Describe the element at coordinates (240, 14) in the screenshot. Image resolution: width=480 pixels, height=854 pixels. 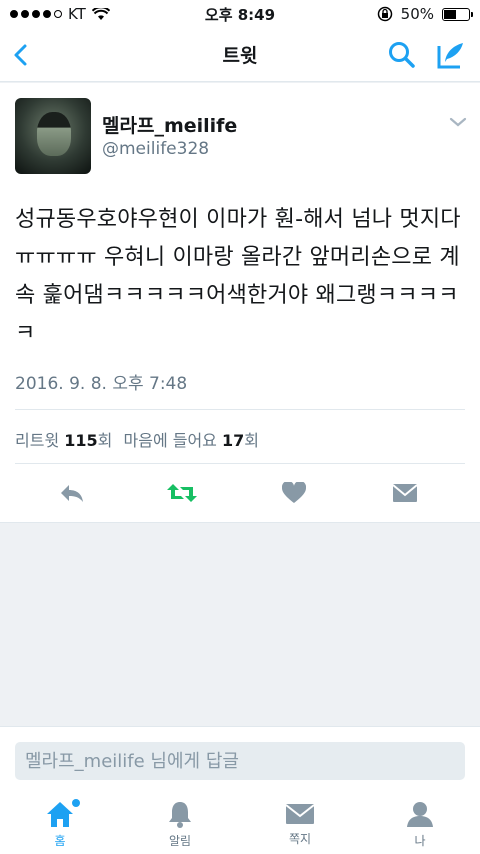
I see `status-bar: KT 오후 8:49 50%` at that location.